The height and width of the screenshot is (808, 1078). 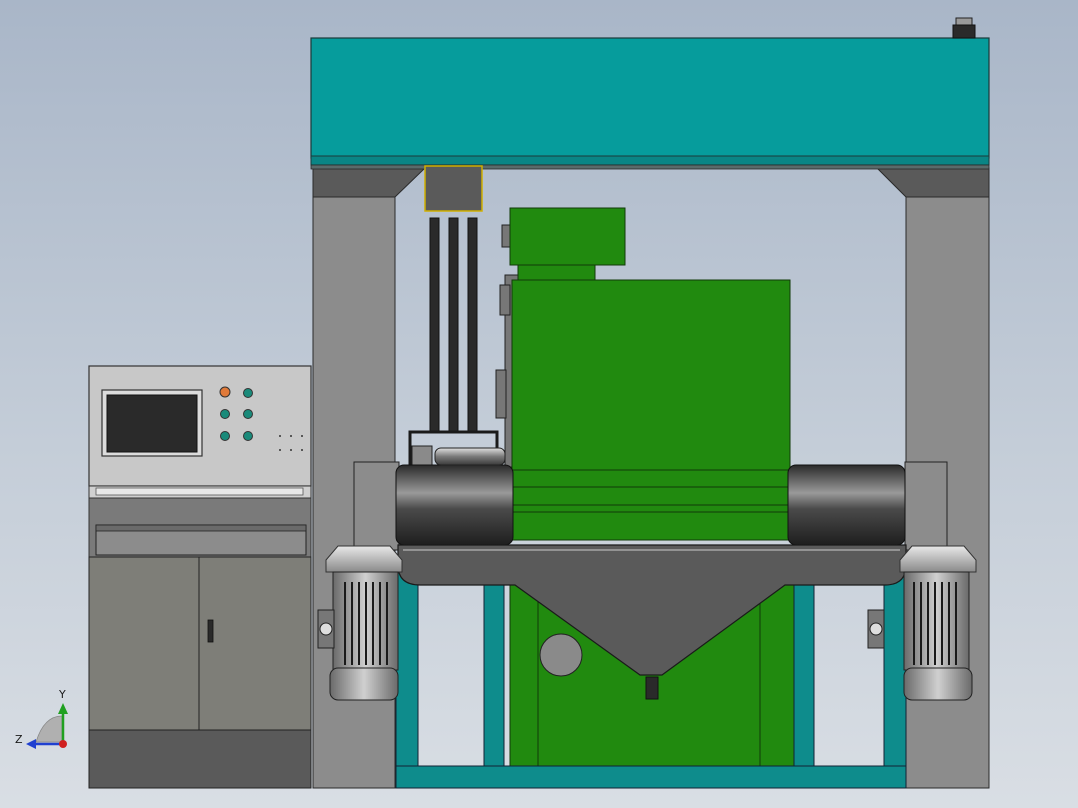 I want to click on hanger-assembly, so click(x=453, y=317).